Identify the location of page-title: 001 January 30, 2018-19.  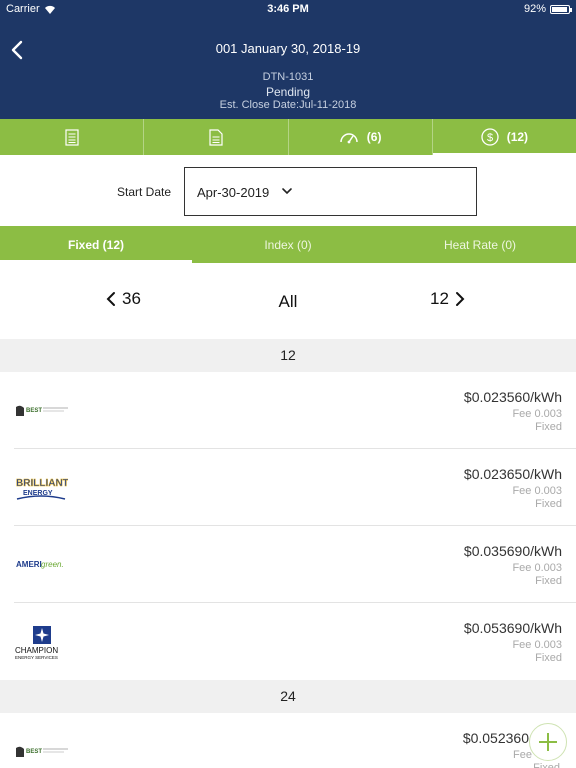
(288, 48).